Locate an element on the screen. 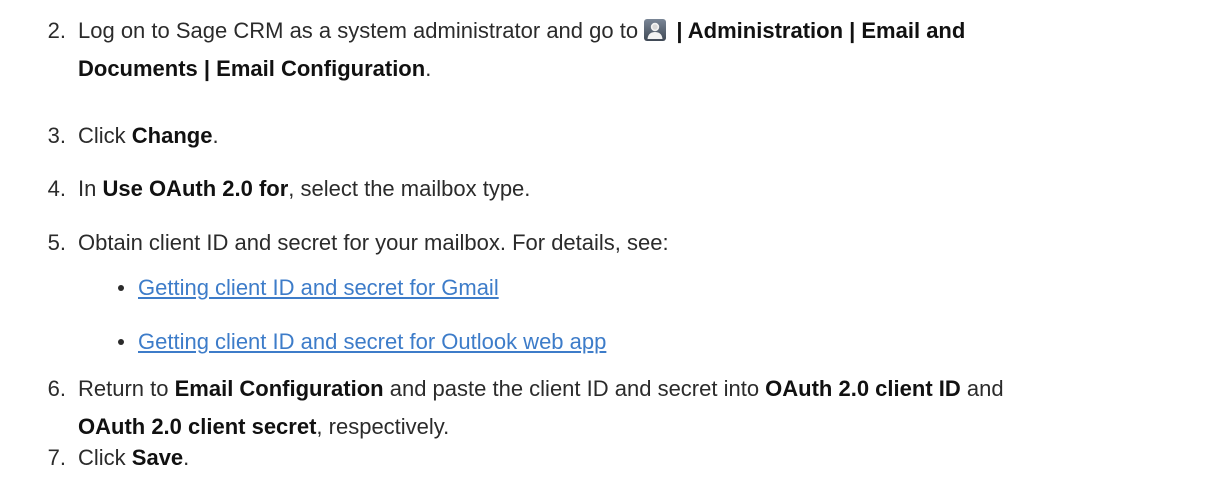 This screenshot has height=490, width=1230. client-secret-label: OAuth 2.0 client secret is located at coordinates (197, 426).